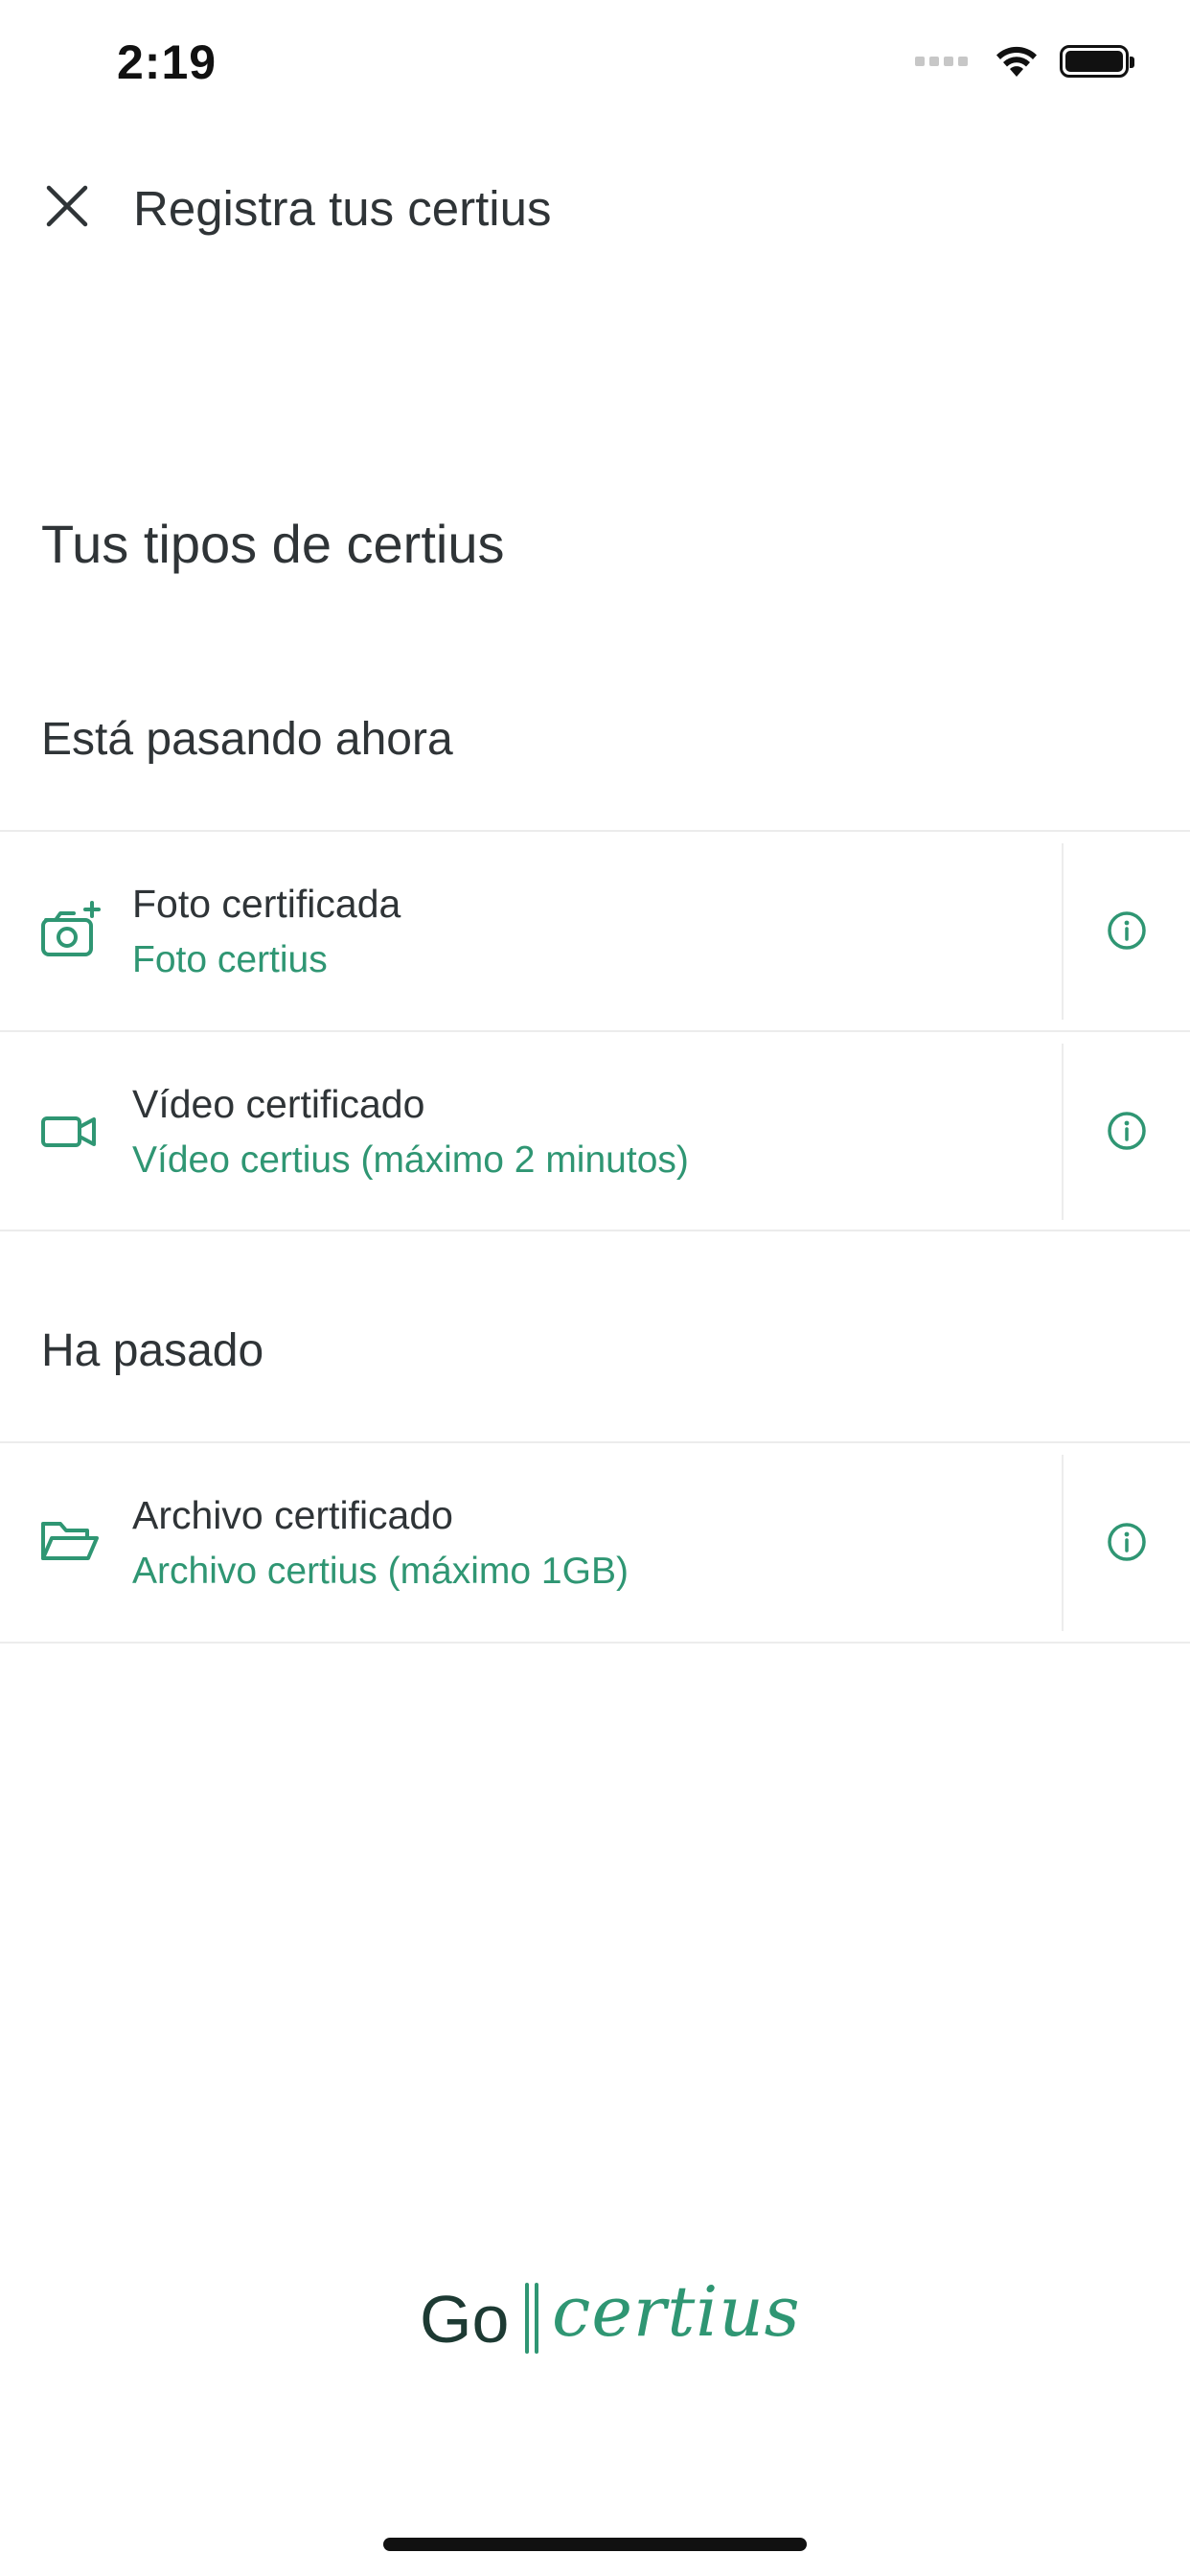 The image size is (1190, 2576). What do you see at coordinates (152, 1350) in the screenshot?
I see `group-label-past: Ha pasado` at bounding box center [152, 1350].